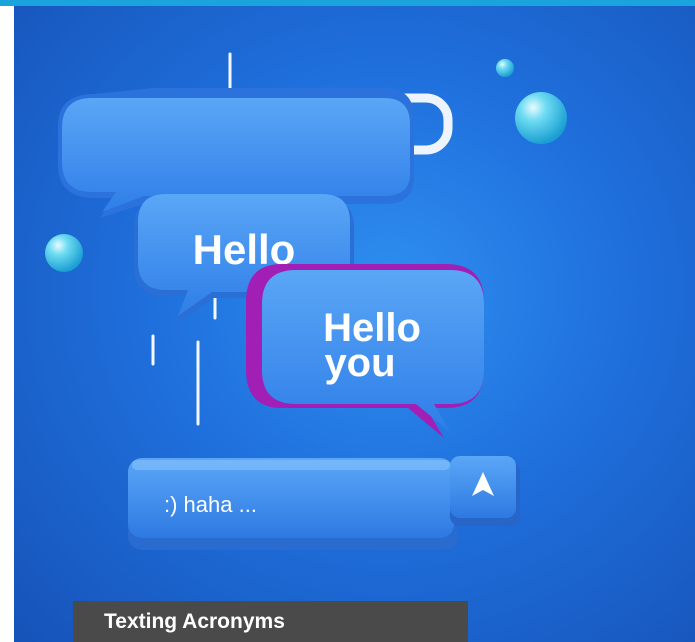 The width and height of the screenshot is (695, 642). I want to click on sphere-right, so click(541, 118).